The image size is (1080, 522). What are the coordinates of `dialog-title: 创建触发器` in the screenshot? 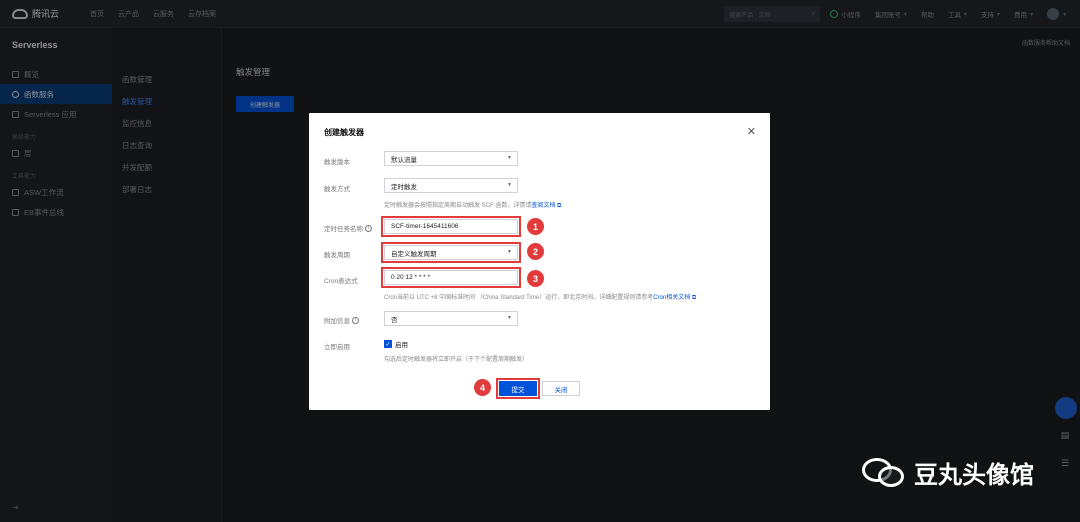 It's located at (344, 132).